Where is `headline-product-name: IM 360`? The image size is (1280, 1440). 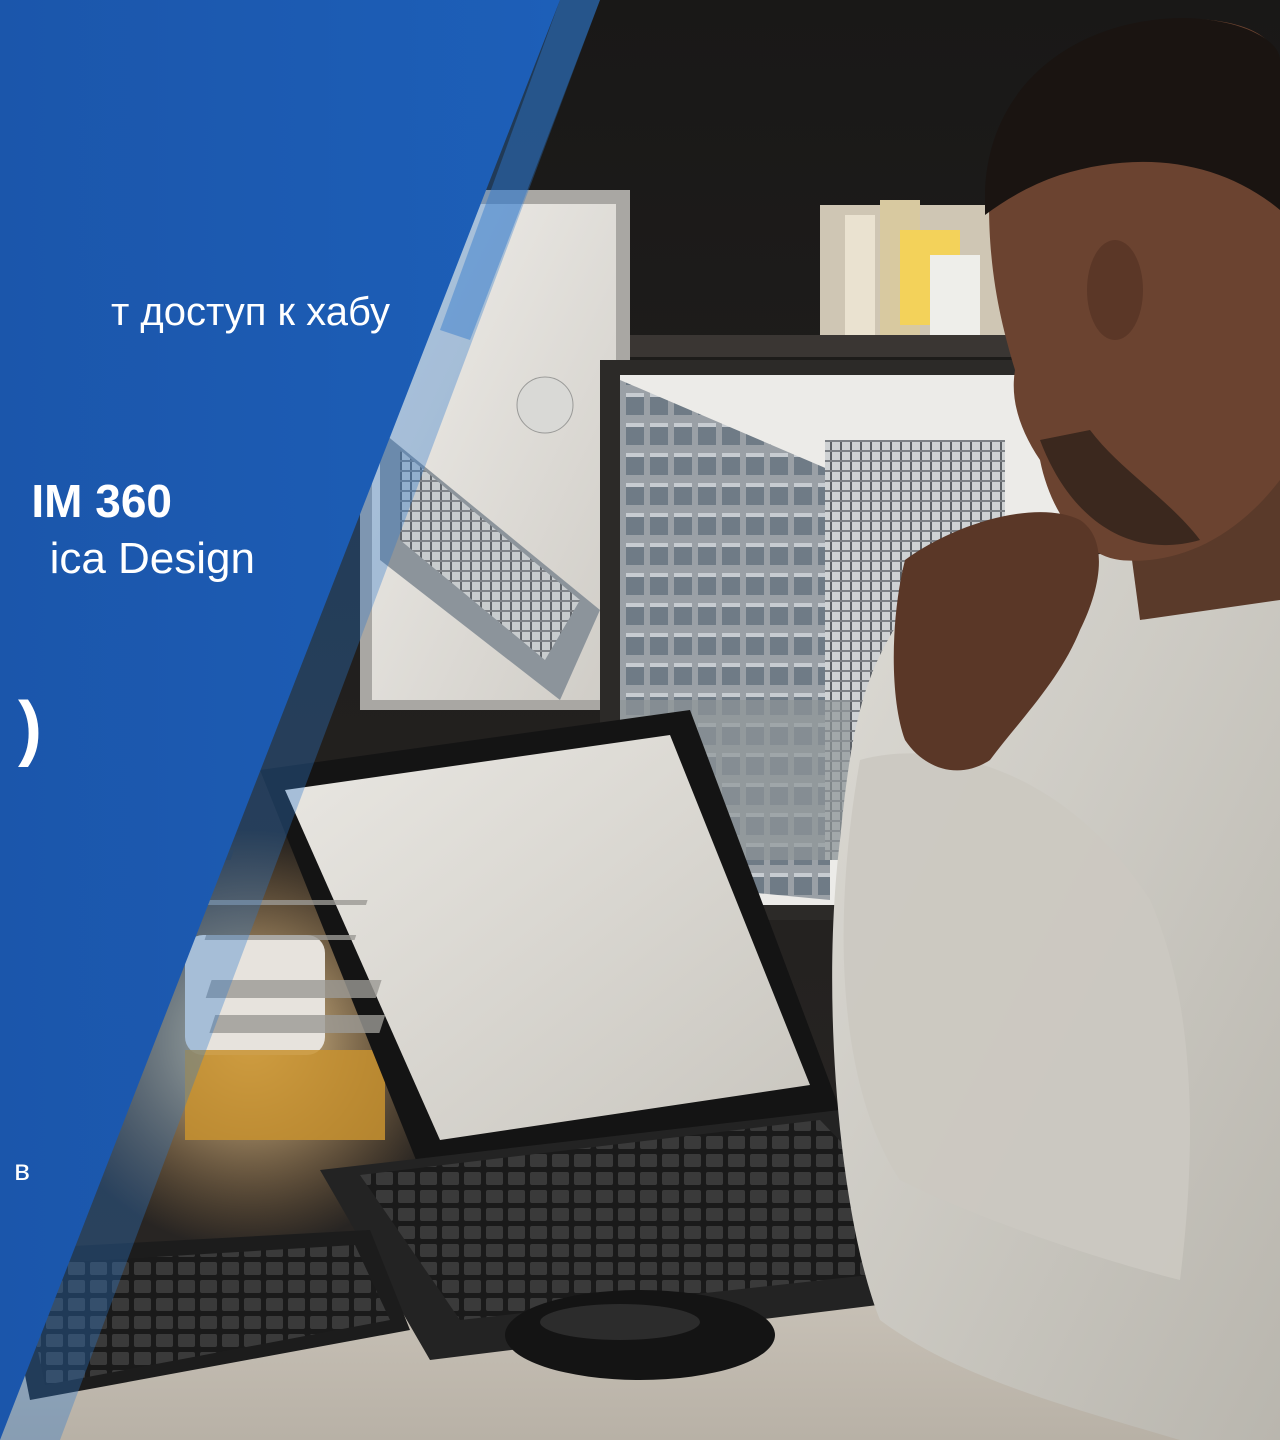 headline-product-name: IM 360 is located at coordinates (101, 501).